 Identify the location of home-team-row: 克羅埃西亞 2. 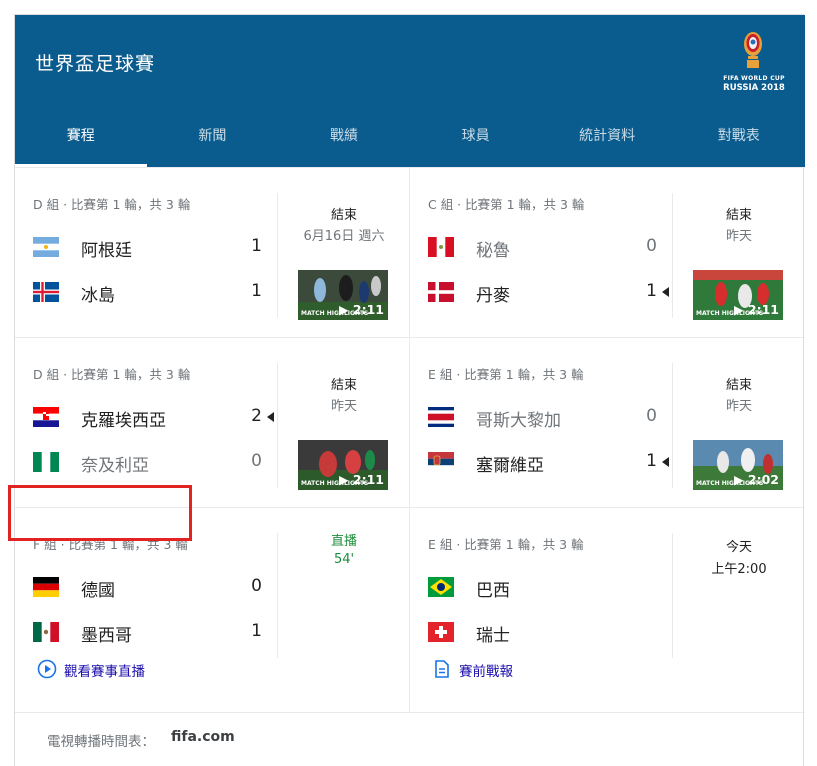
(153, 417).